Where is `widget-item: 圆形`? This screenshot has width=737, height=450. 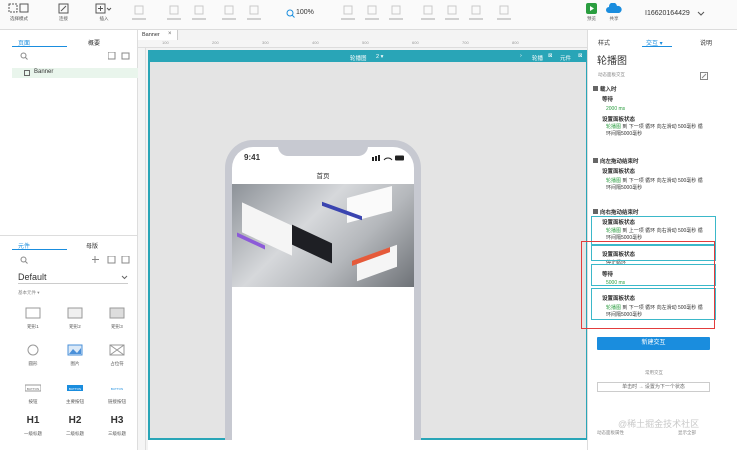
widget-item: 圆形 is located at coordinates (33, 357).